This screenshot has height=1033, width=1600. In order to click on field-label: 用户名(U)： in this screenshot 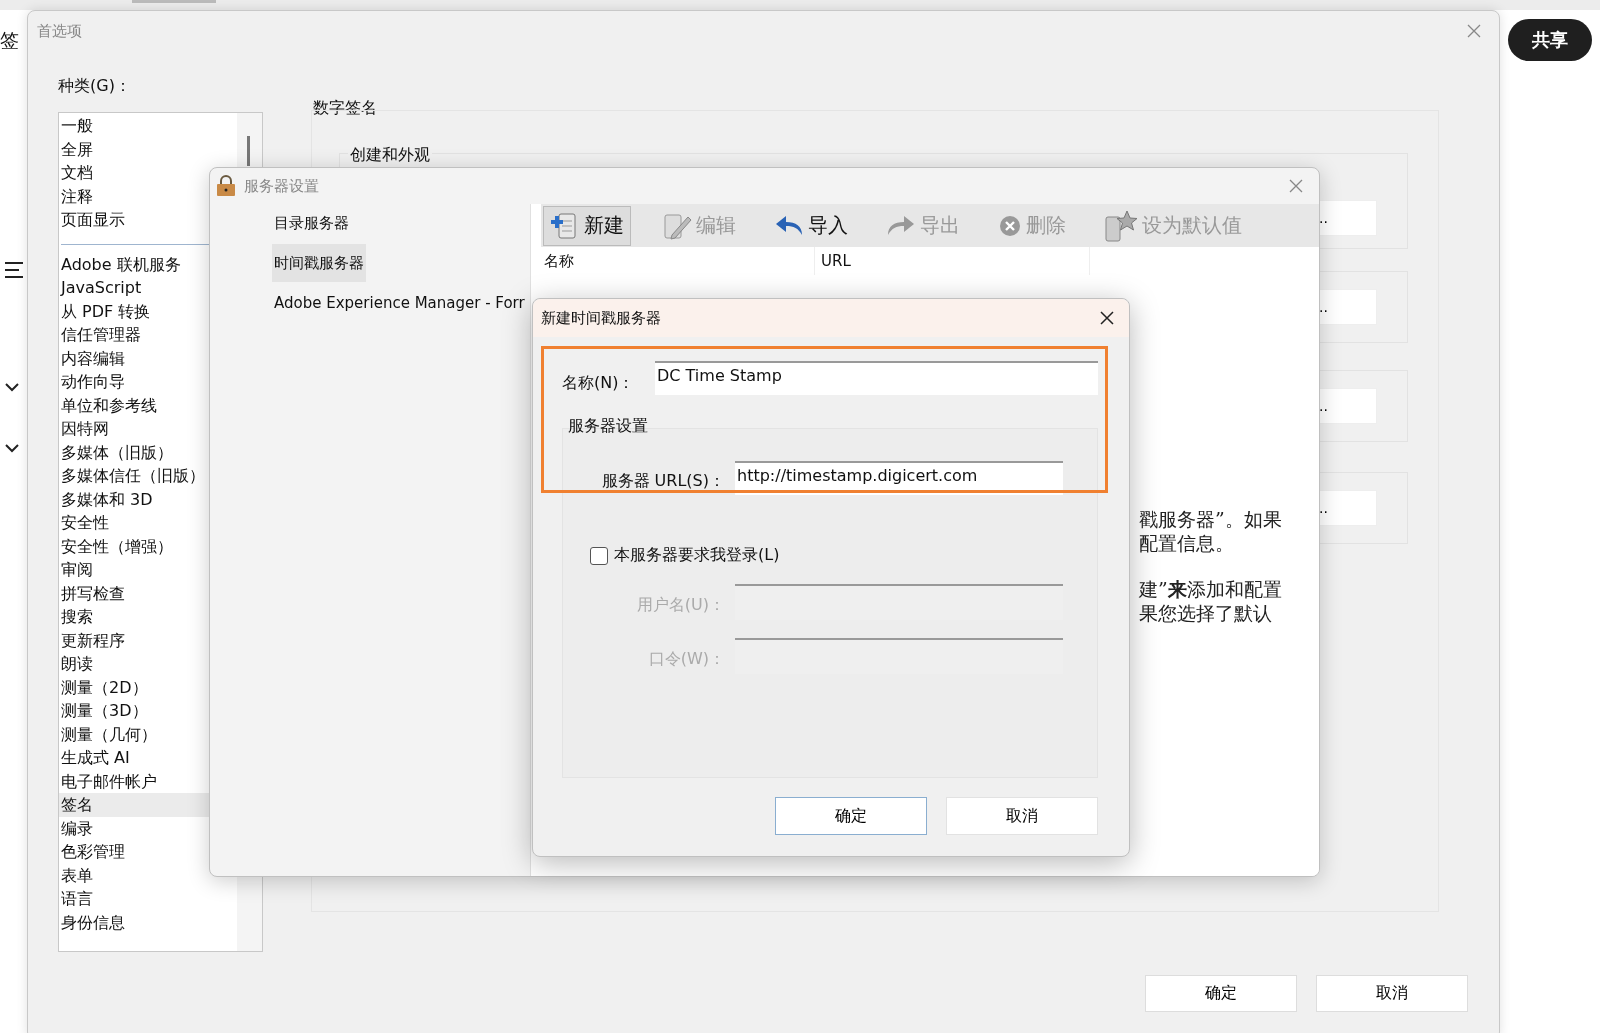, I will do `click(680, 604)`.